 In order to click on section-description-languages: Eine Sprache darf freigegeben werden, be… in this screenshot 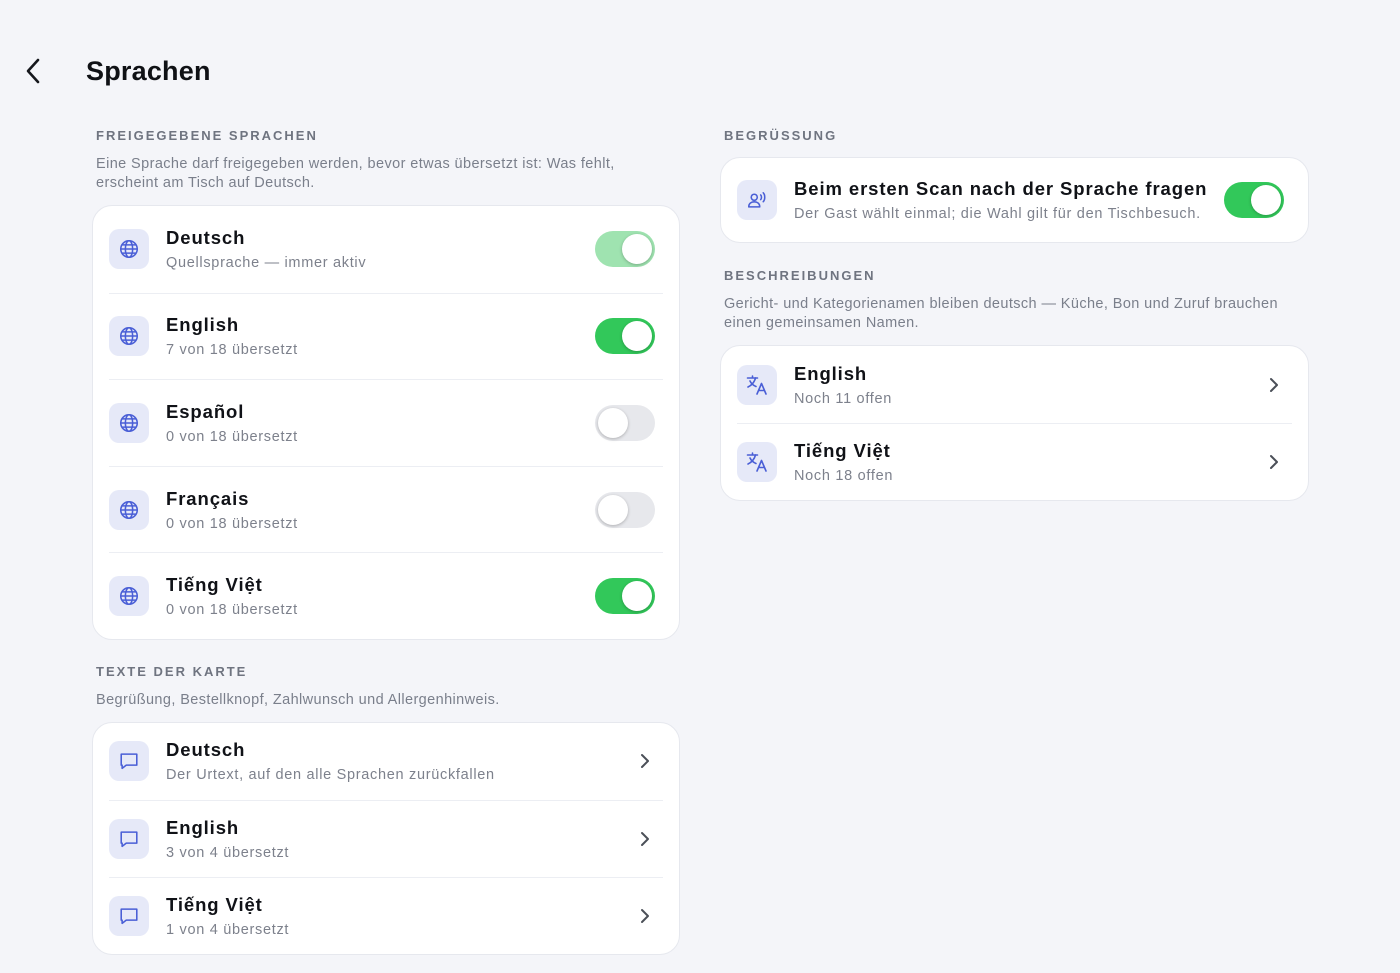, I will do `click(355, 173)`.